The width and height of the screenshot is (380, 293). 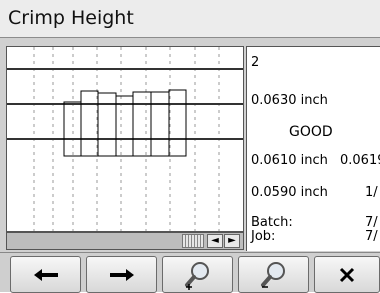 I want to click on arrow-right-icon, so click(x=121, y=274).